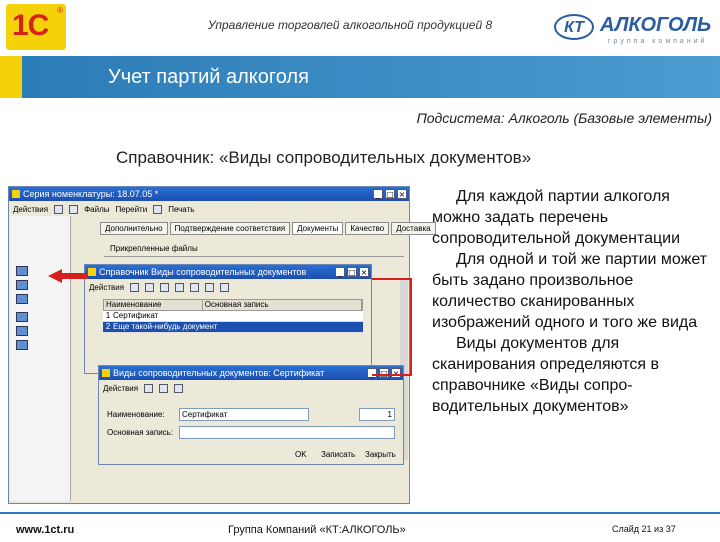  What do you see at coordinates (68, 276) in the screenshot?
I see `red-arrow-icon` at bounding box center [68, 276].